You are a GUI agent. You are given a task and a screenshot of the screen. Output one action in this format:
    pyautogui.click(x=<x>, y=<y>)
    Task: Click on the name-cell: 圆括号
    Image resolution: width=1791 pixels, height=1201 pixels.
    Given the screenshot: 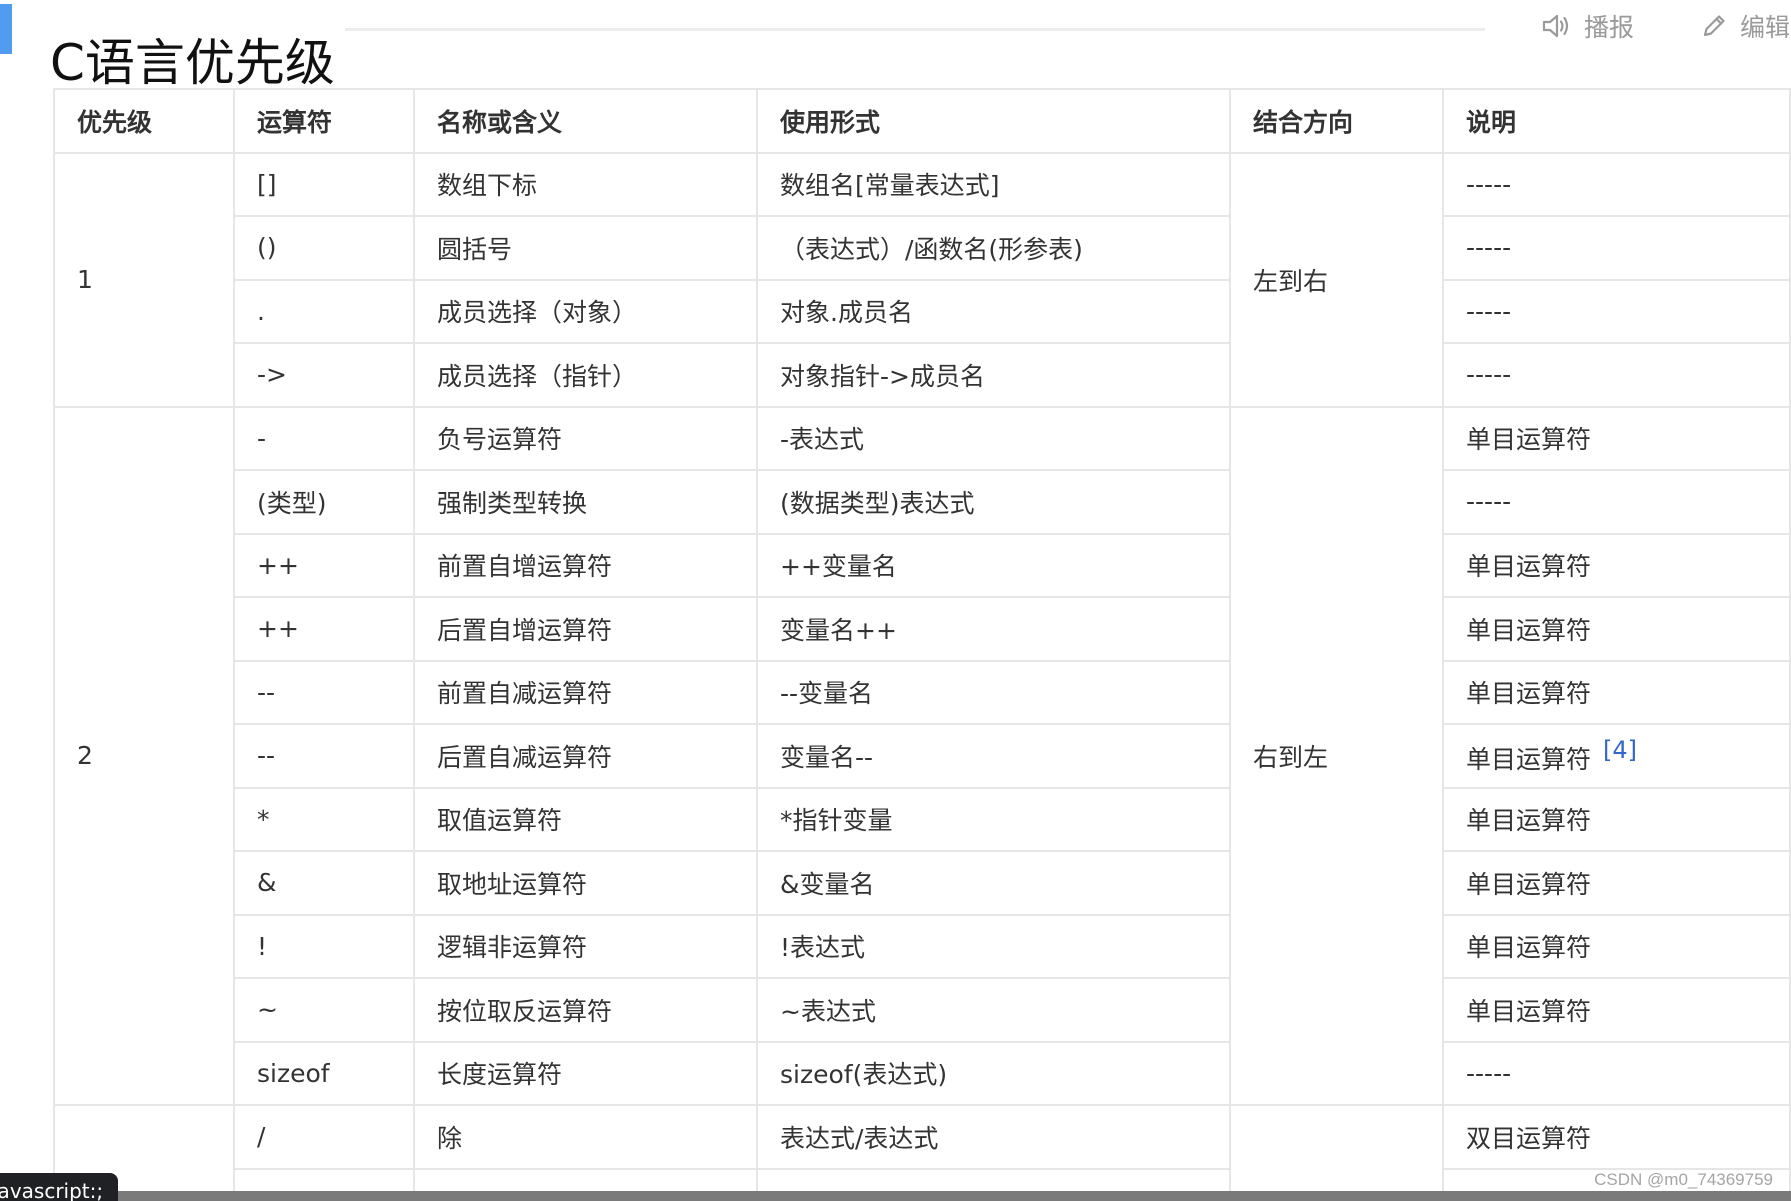 What is the action you would take?
    pyautogui.click(x=585, y=248)
    